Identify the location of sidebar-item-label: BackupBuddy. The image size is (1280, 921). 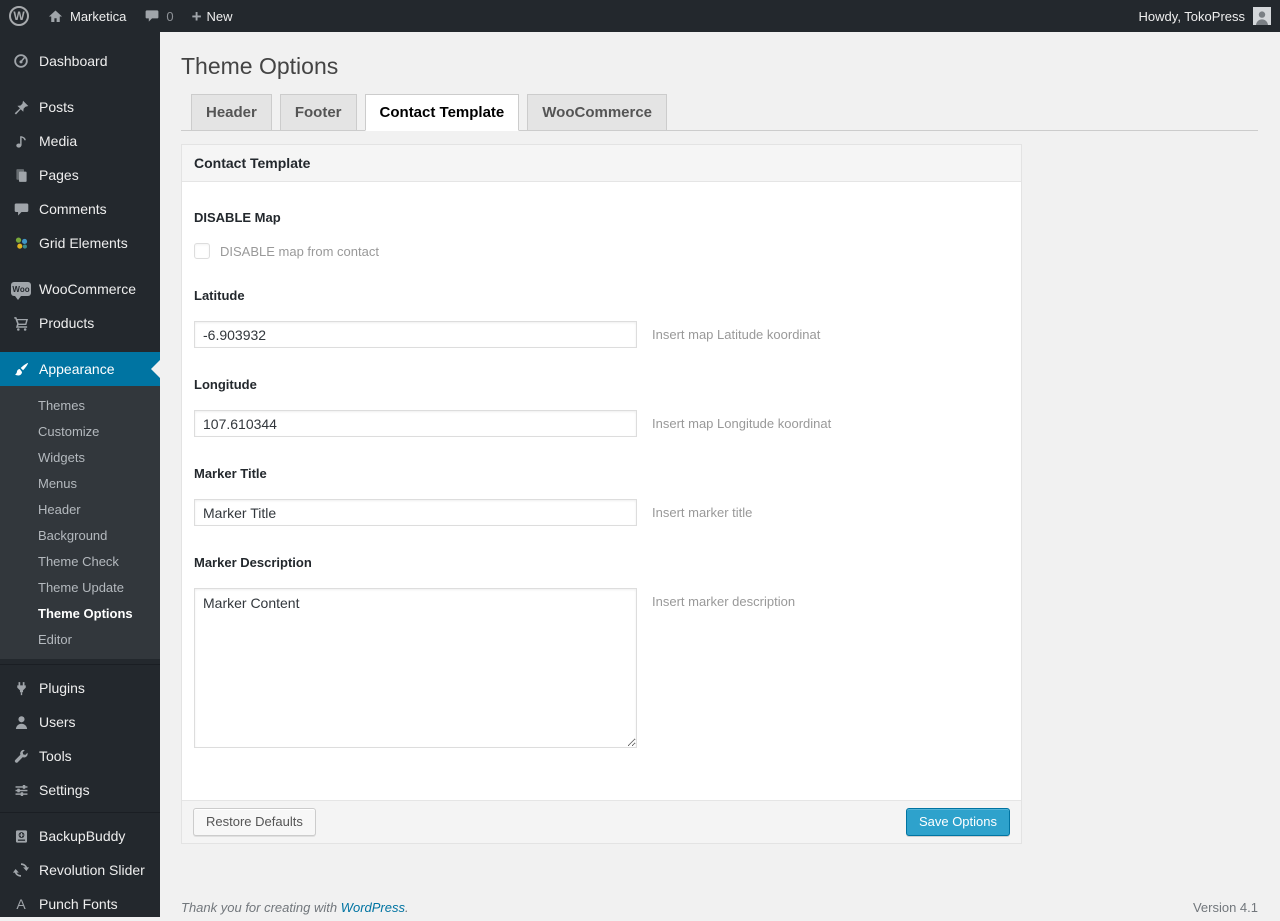
(82, 836).